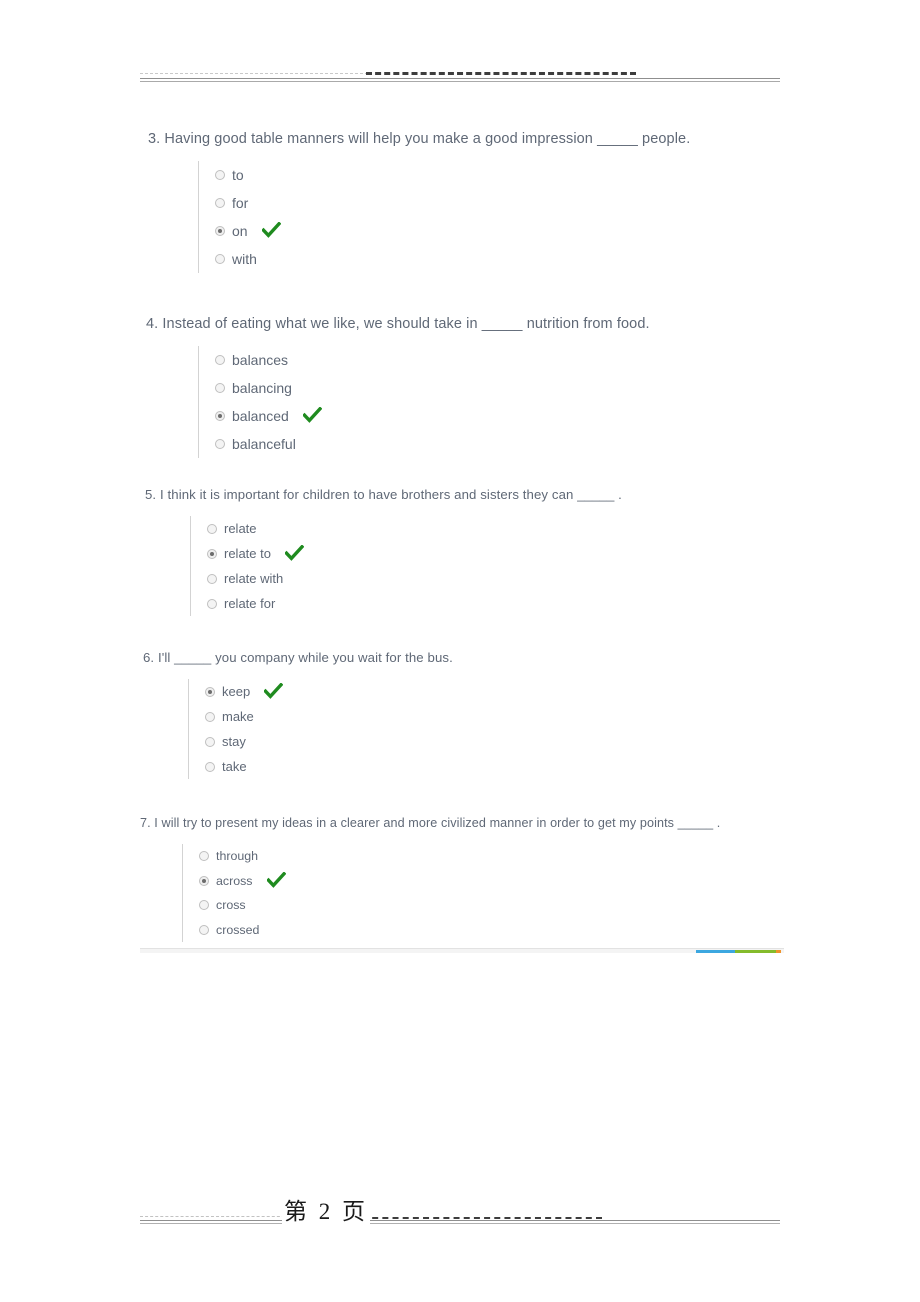 The image size is (920, 1302). Describe the element at coordinates (231, 905) in the screenshot. I see `option-label: cross` at that location.